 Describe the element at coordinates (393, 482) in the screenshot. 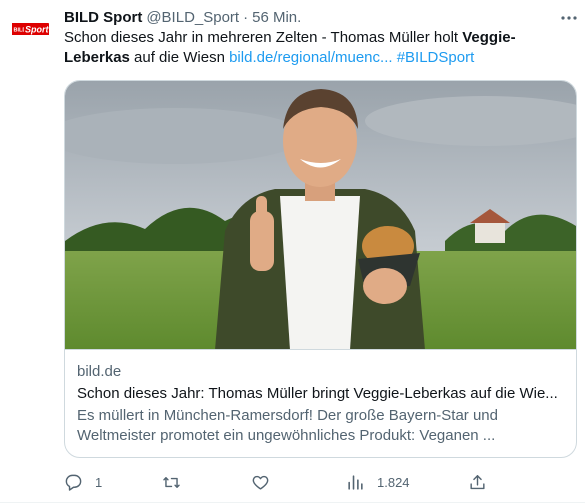

I see `views-count: 1.824` at that location.